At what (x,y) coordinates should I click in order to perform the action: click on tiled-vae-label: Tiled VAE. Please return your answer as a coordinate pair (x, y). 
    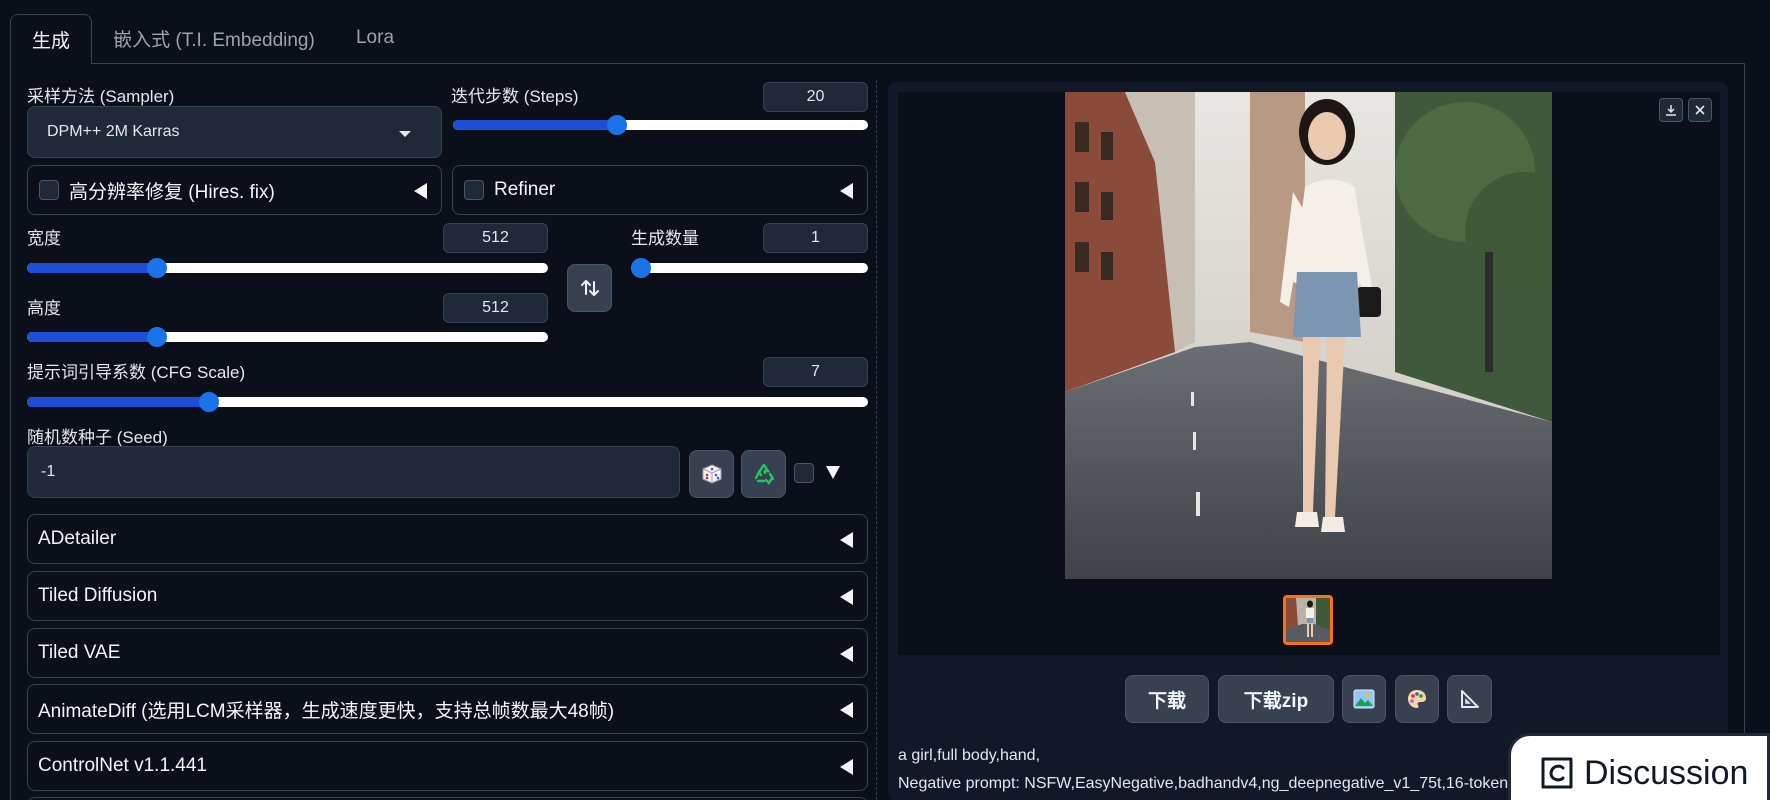
    Looking at the image, I should click on (79, 652).